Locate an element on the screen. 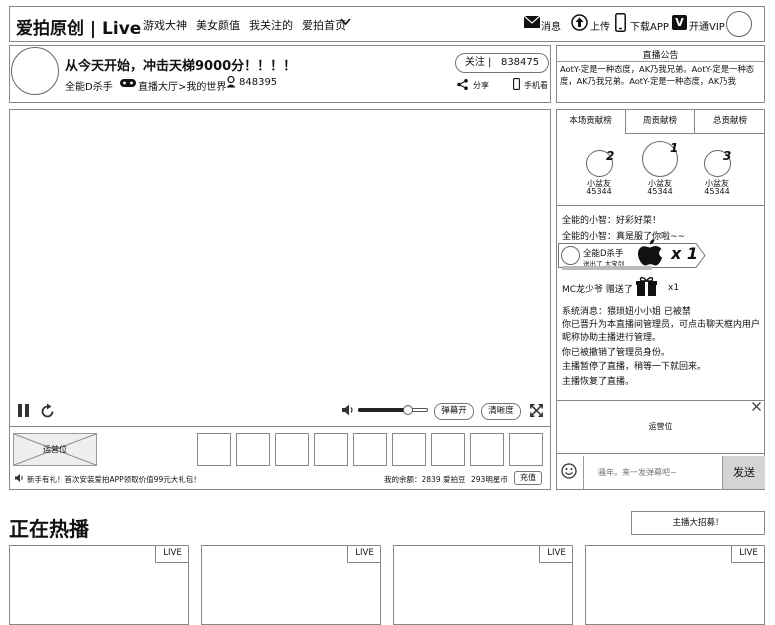 Image resolution: width=775 pixels, height=625 pixels. refresh-icon is located at coordinates (48, 410).